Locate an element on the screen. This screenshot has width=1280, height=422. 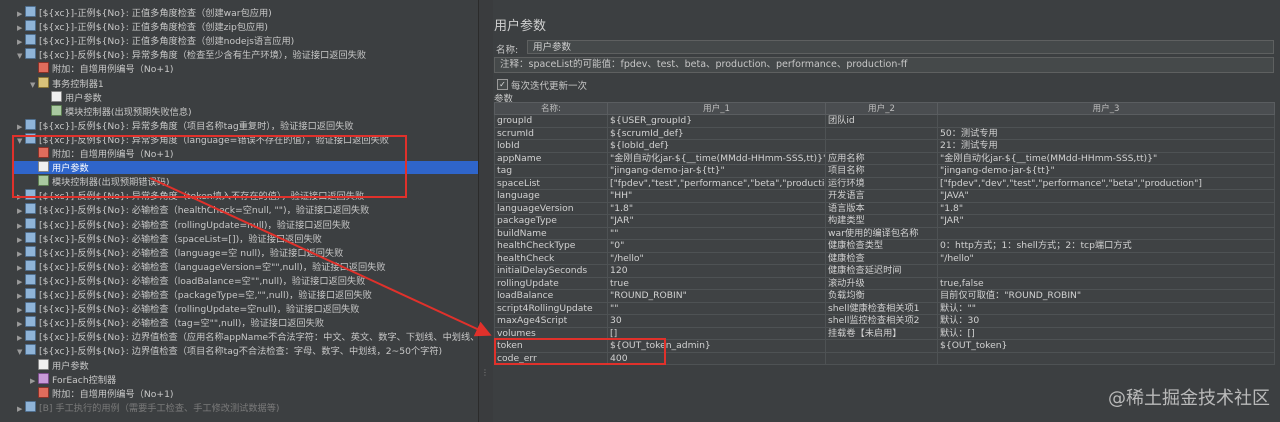
watermark: @稀土掘金技术社区 is located at coordinates (1189, 398).